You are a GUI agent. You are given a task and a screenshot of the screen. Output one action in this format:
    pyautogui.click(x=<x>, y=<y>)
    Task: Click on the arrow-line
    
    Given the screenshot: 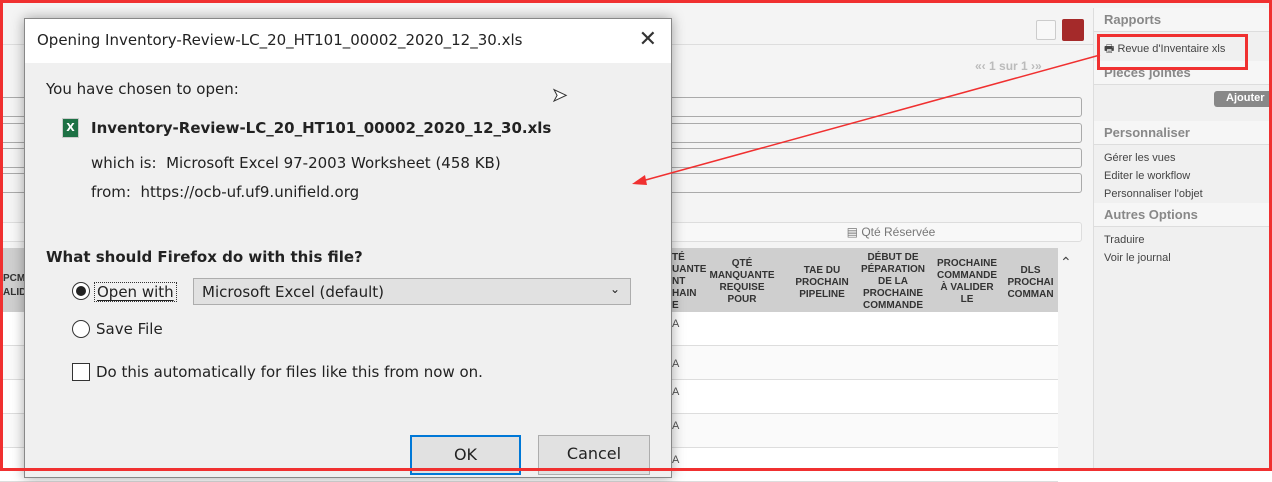 What is the action you would take?
    pyautogui.click(x=871, y=118)
    